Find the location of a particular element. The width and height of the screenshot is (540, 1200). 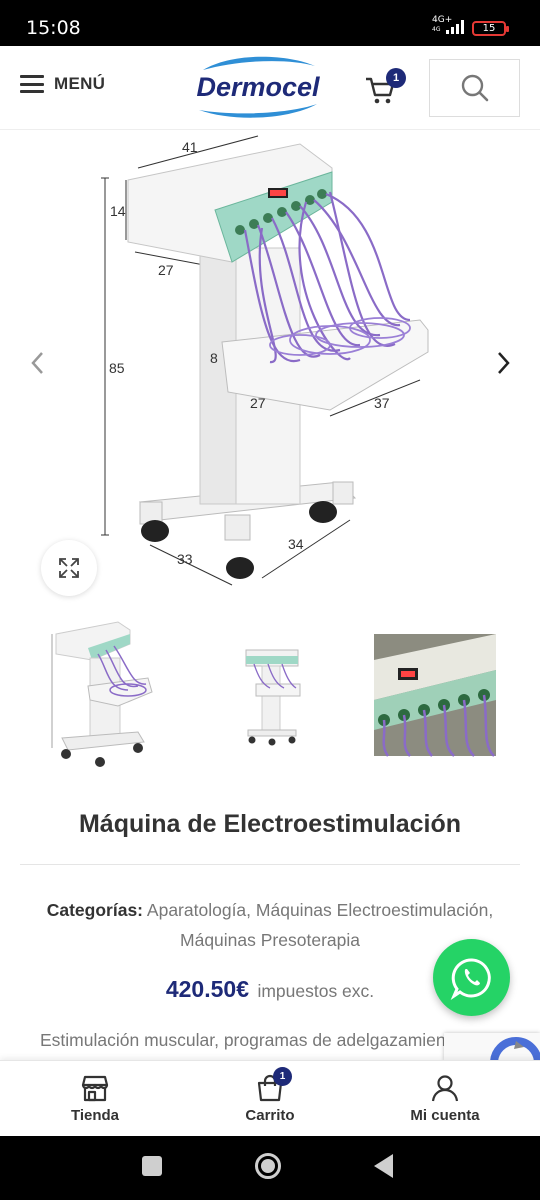

categories-label: Categorías: is located at coordinates (95, 910).